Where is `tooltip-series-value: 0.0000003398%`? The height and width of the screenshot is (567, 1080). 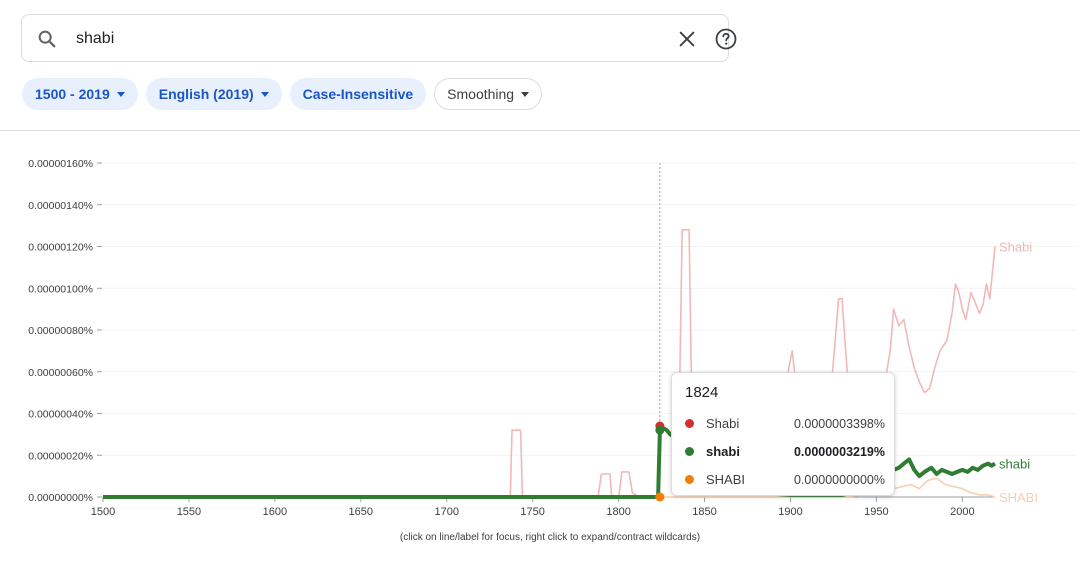
tooltip-series-value: 0.0000003398% is located at coordinates (839, 424).